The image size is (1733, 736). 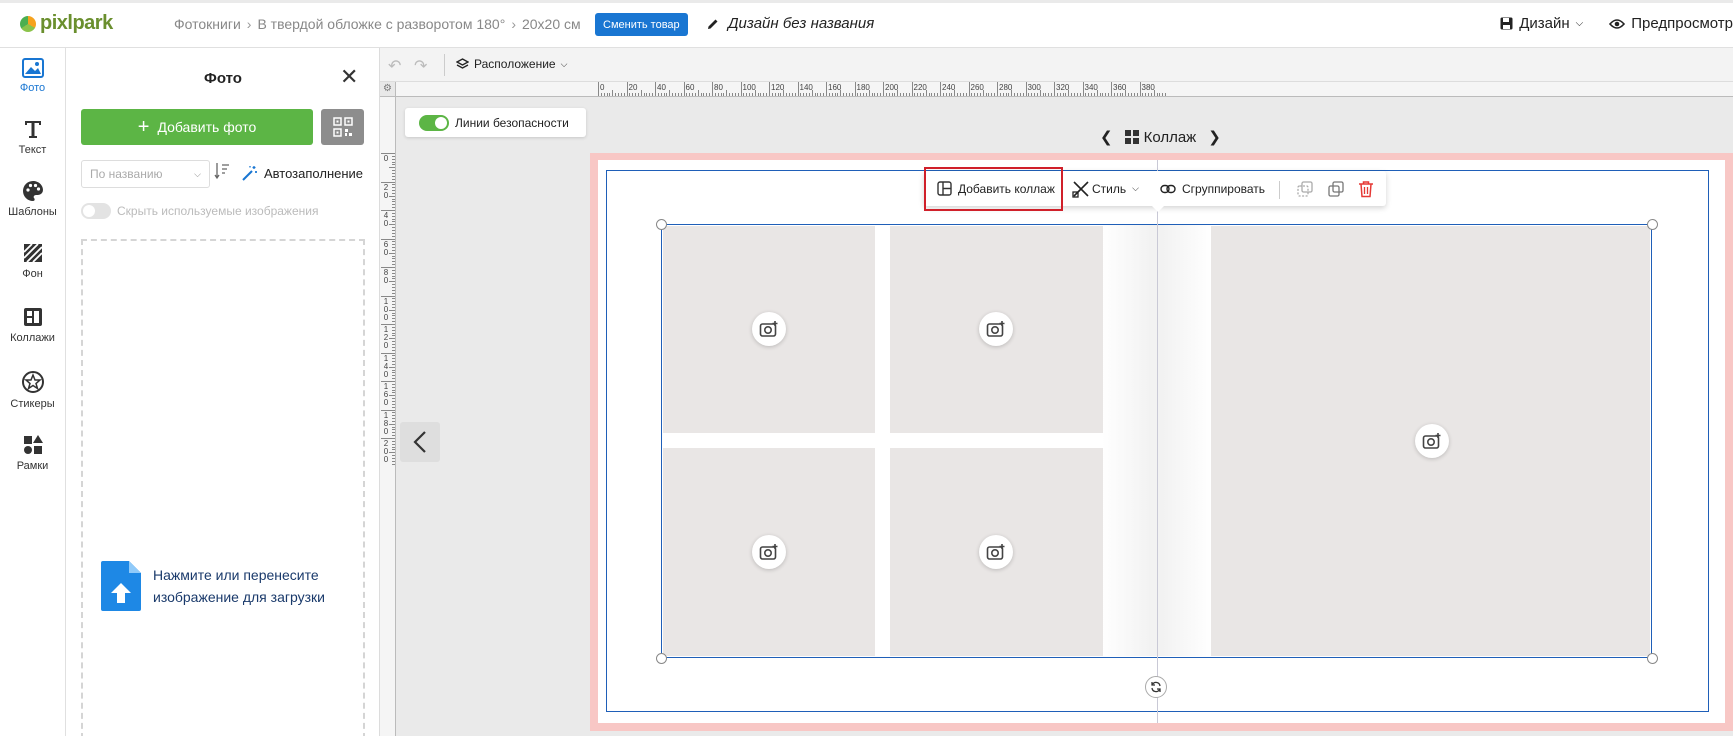 I want to click on collage-switcher: ❮ Коллаж ❯, so click(x=1160, y=137).